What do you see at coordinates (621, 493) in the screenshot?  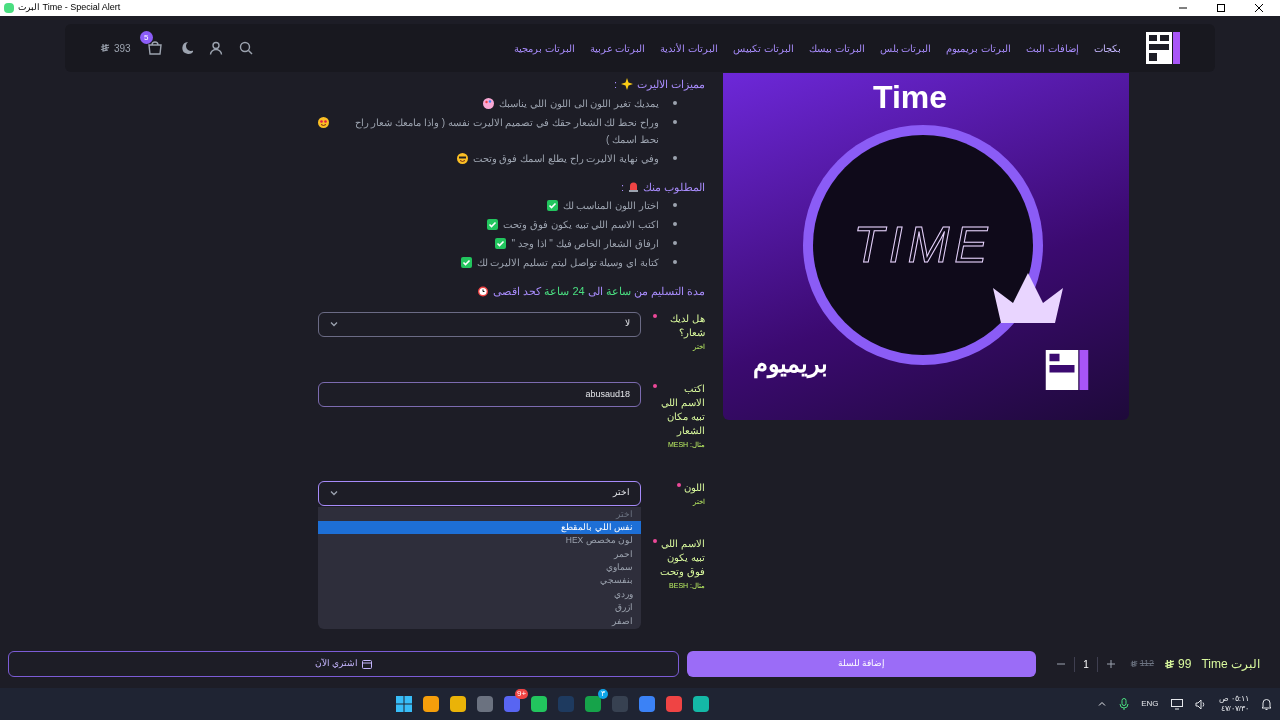 I see `select-value: اختر` at bounding box center [621, 493].